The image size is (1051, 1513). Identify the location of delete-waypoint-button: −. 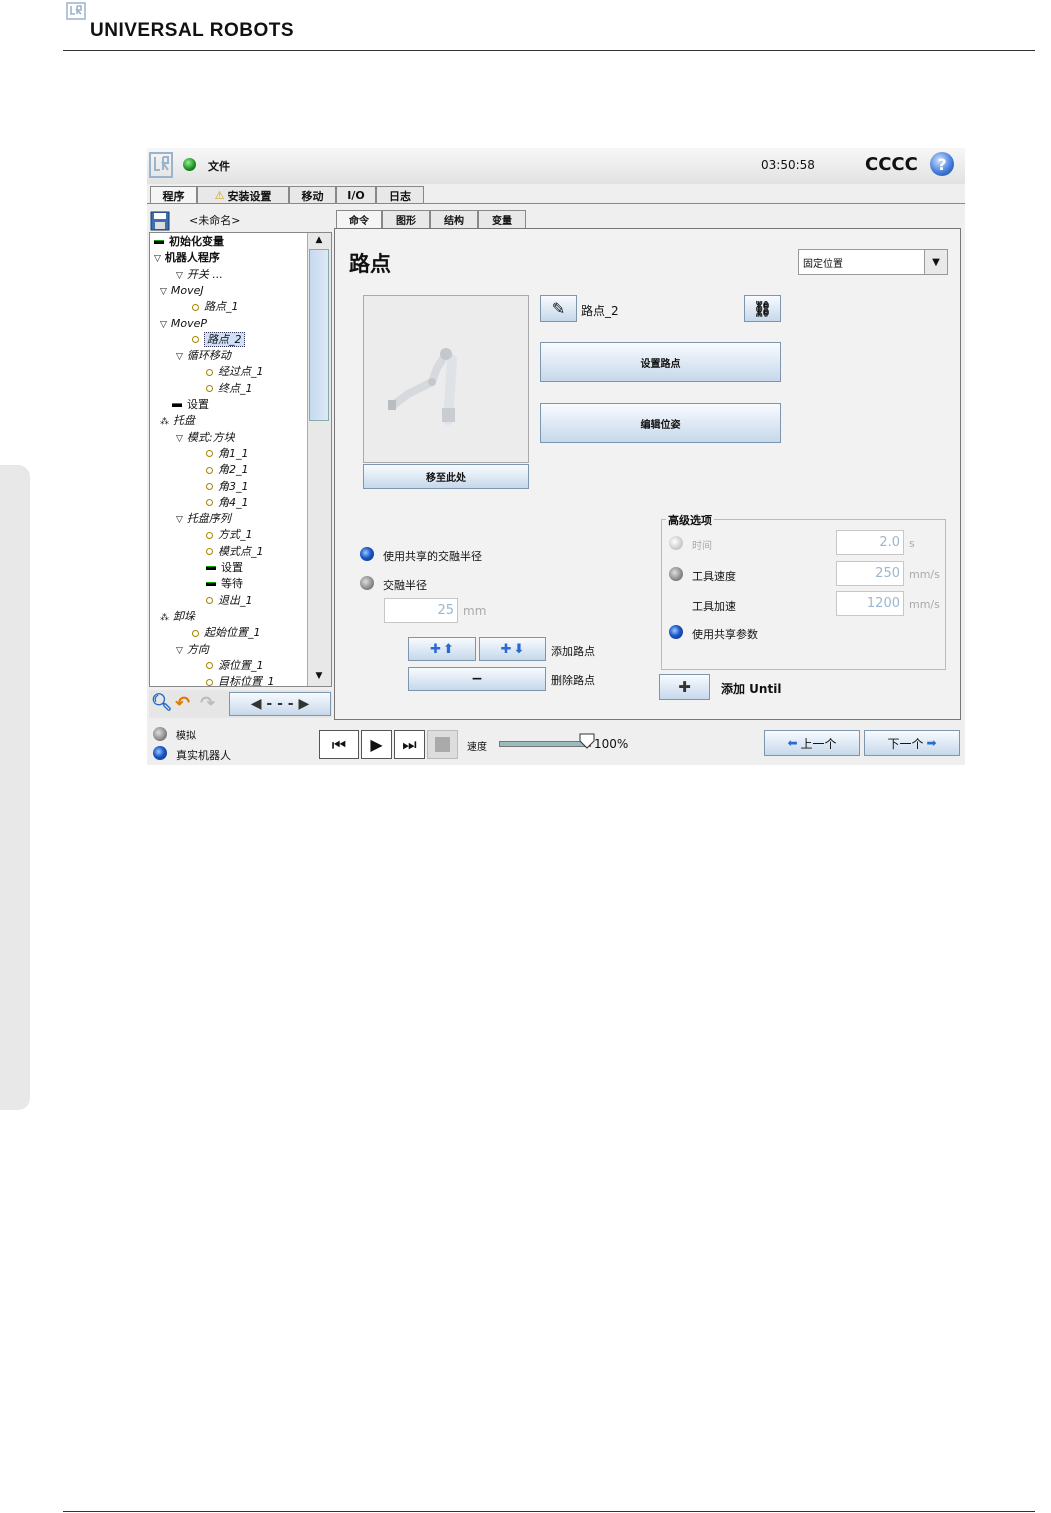
(477, 679).